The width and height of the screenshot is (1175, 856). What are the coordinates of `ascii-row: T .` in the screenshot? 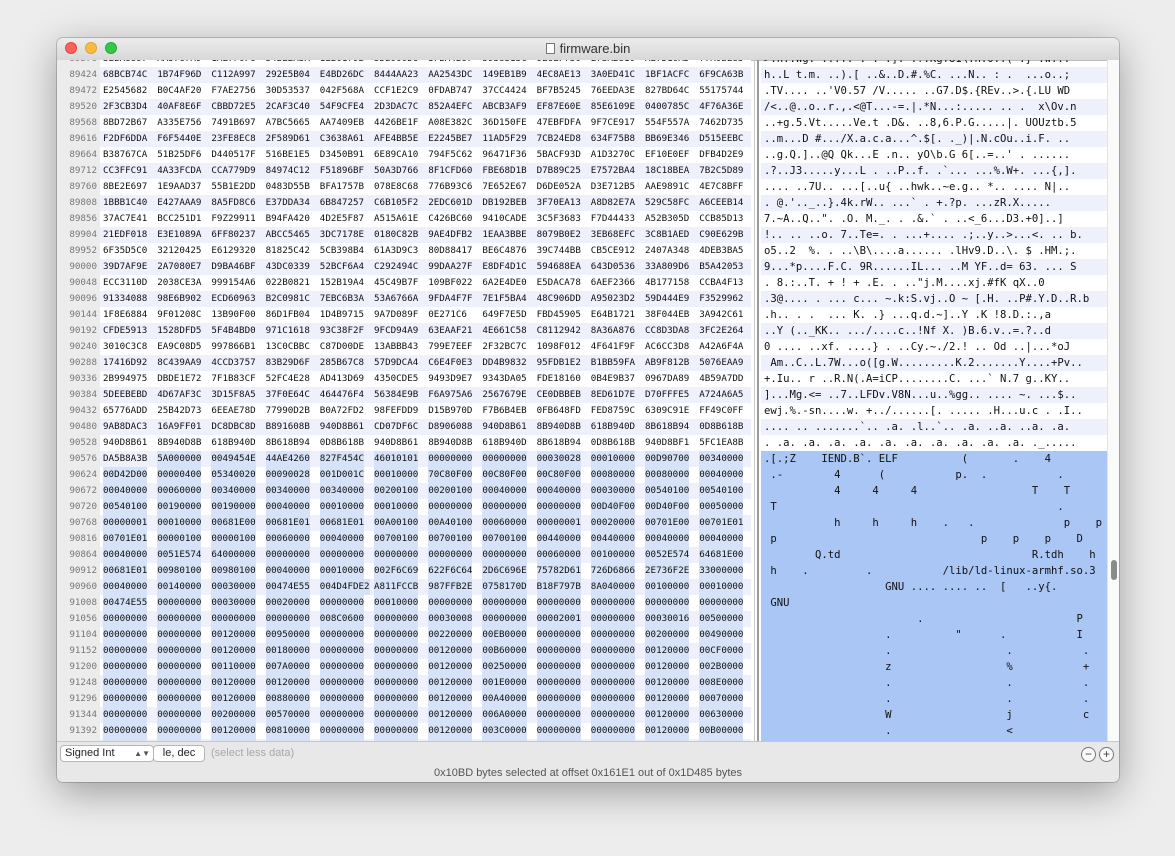 It's located at (934, 507).